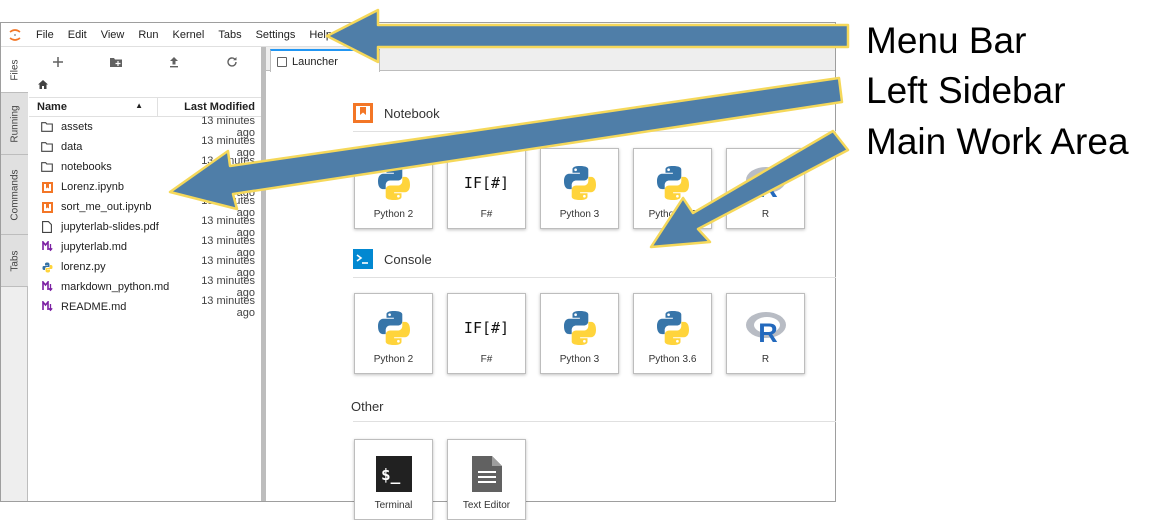 The width and height of the screenshot is (1174, 520). I want to click on menu-file: File, so click(45, 35).